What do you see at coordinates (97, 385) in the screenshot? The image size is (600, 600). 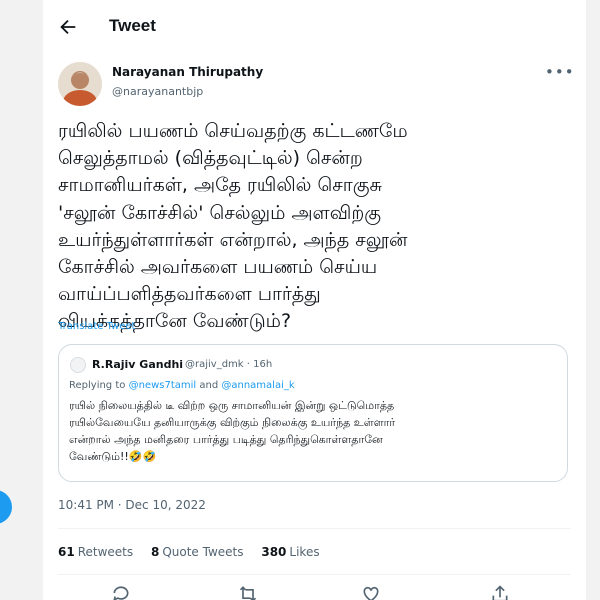 I see `replying-prefix: Replying to` at bounding box center [97, 385].